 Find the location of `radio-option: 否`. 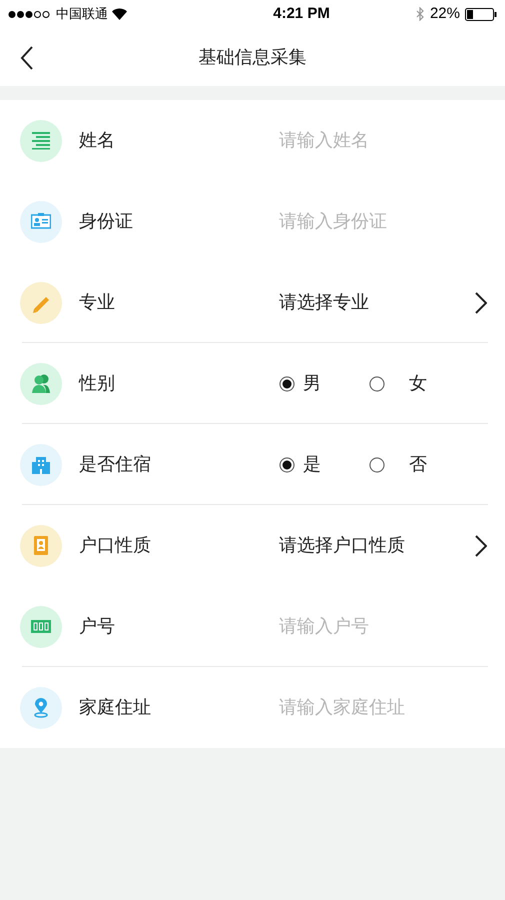

radio-option: 否 is located at coordinates (414, 464).